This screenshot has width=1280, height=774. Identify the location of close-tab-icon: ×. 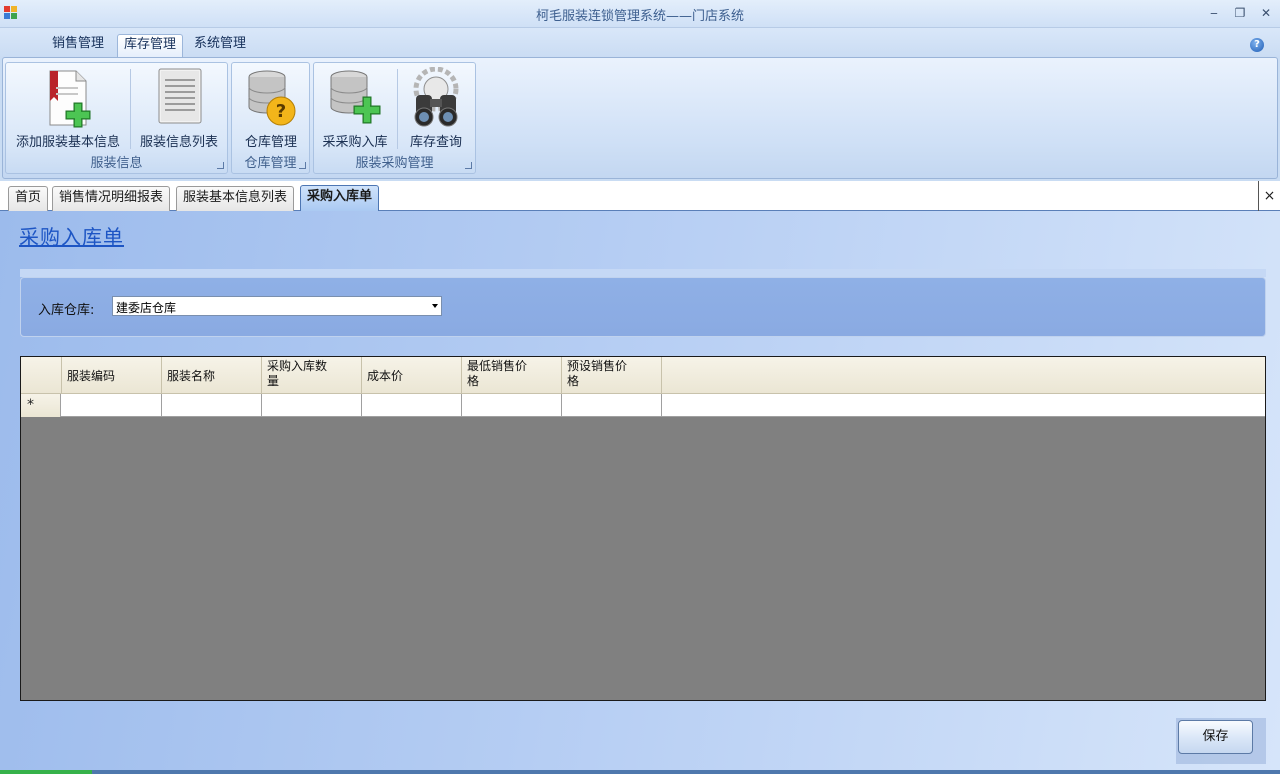
(1269, 196).